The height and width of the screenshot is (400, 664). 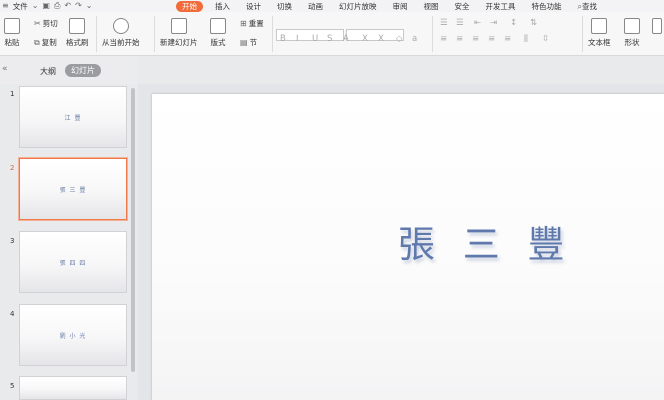 What do you see at coordinates (20, 6) in the screenshot?
I see `file-menu: 文件` at bounding box center [20, 6].